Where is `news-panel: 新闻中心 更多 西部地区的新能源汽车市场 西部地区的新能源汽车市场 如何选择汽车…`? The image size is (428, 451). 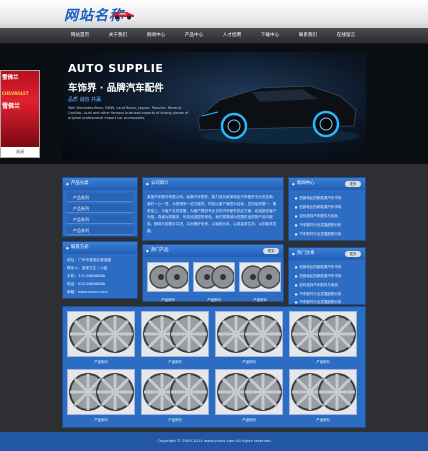
news-panel: 新闻中心 更多 西部地区的新能源汽车市场 西部地区的新能源汽车市场 如何选择汽车… is located at coordinates (327, 209).